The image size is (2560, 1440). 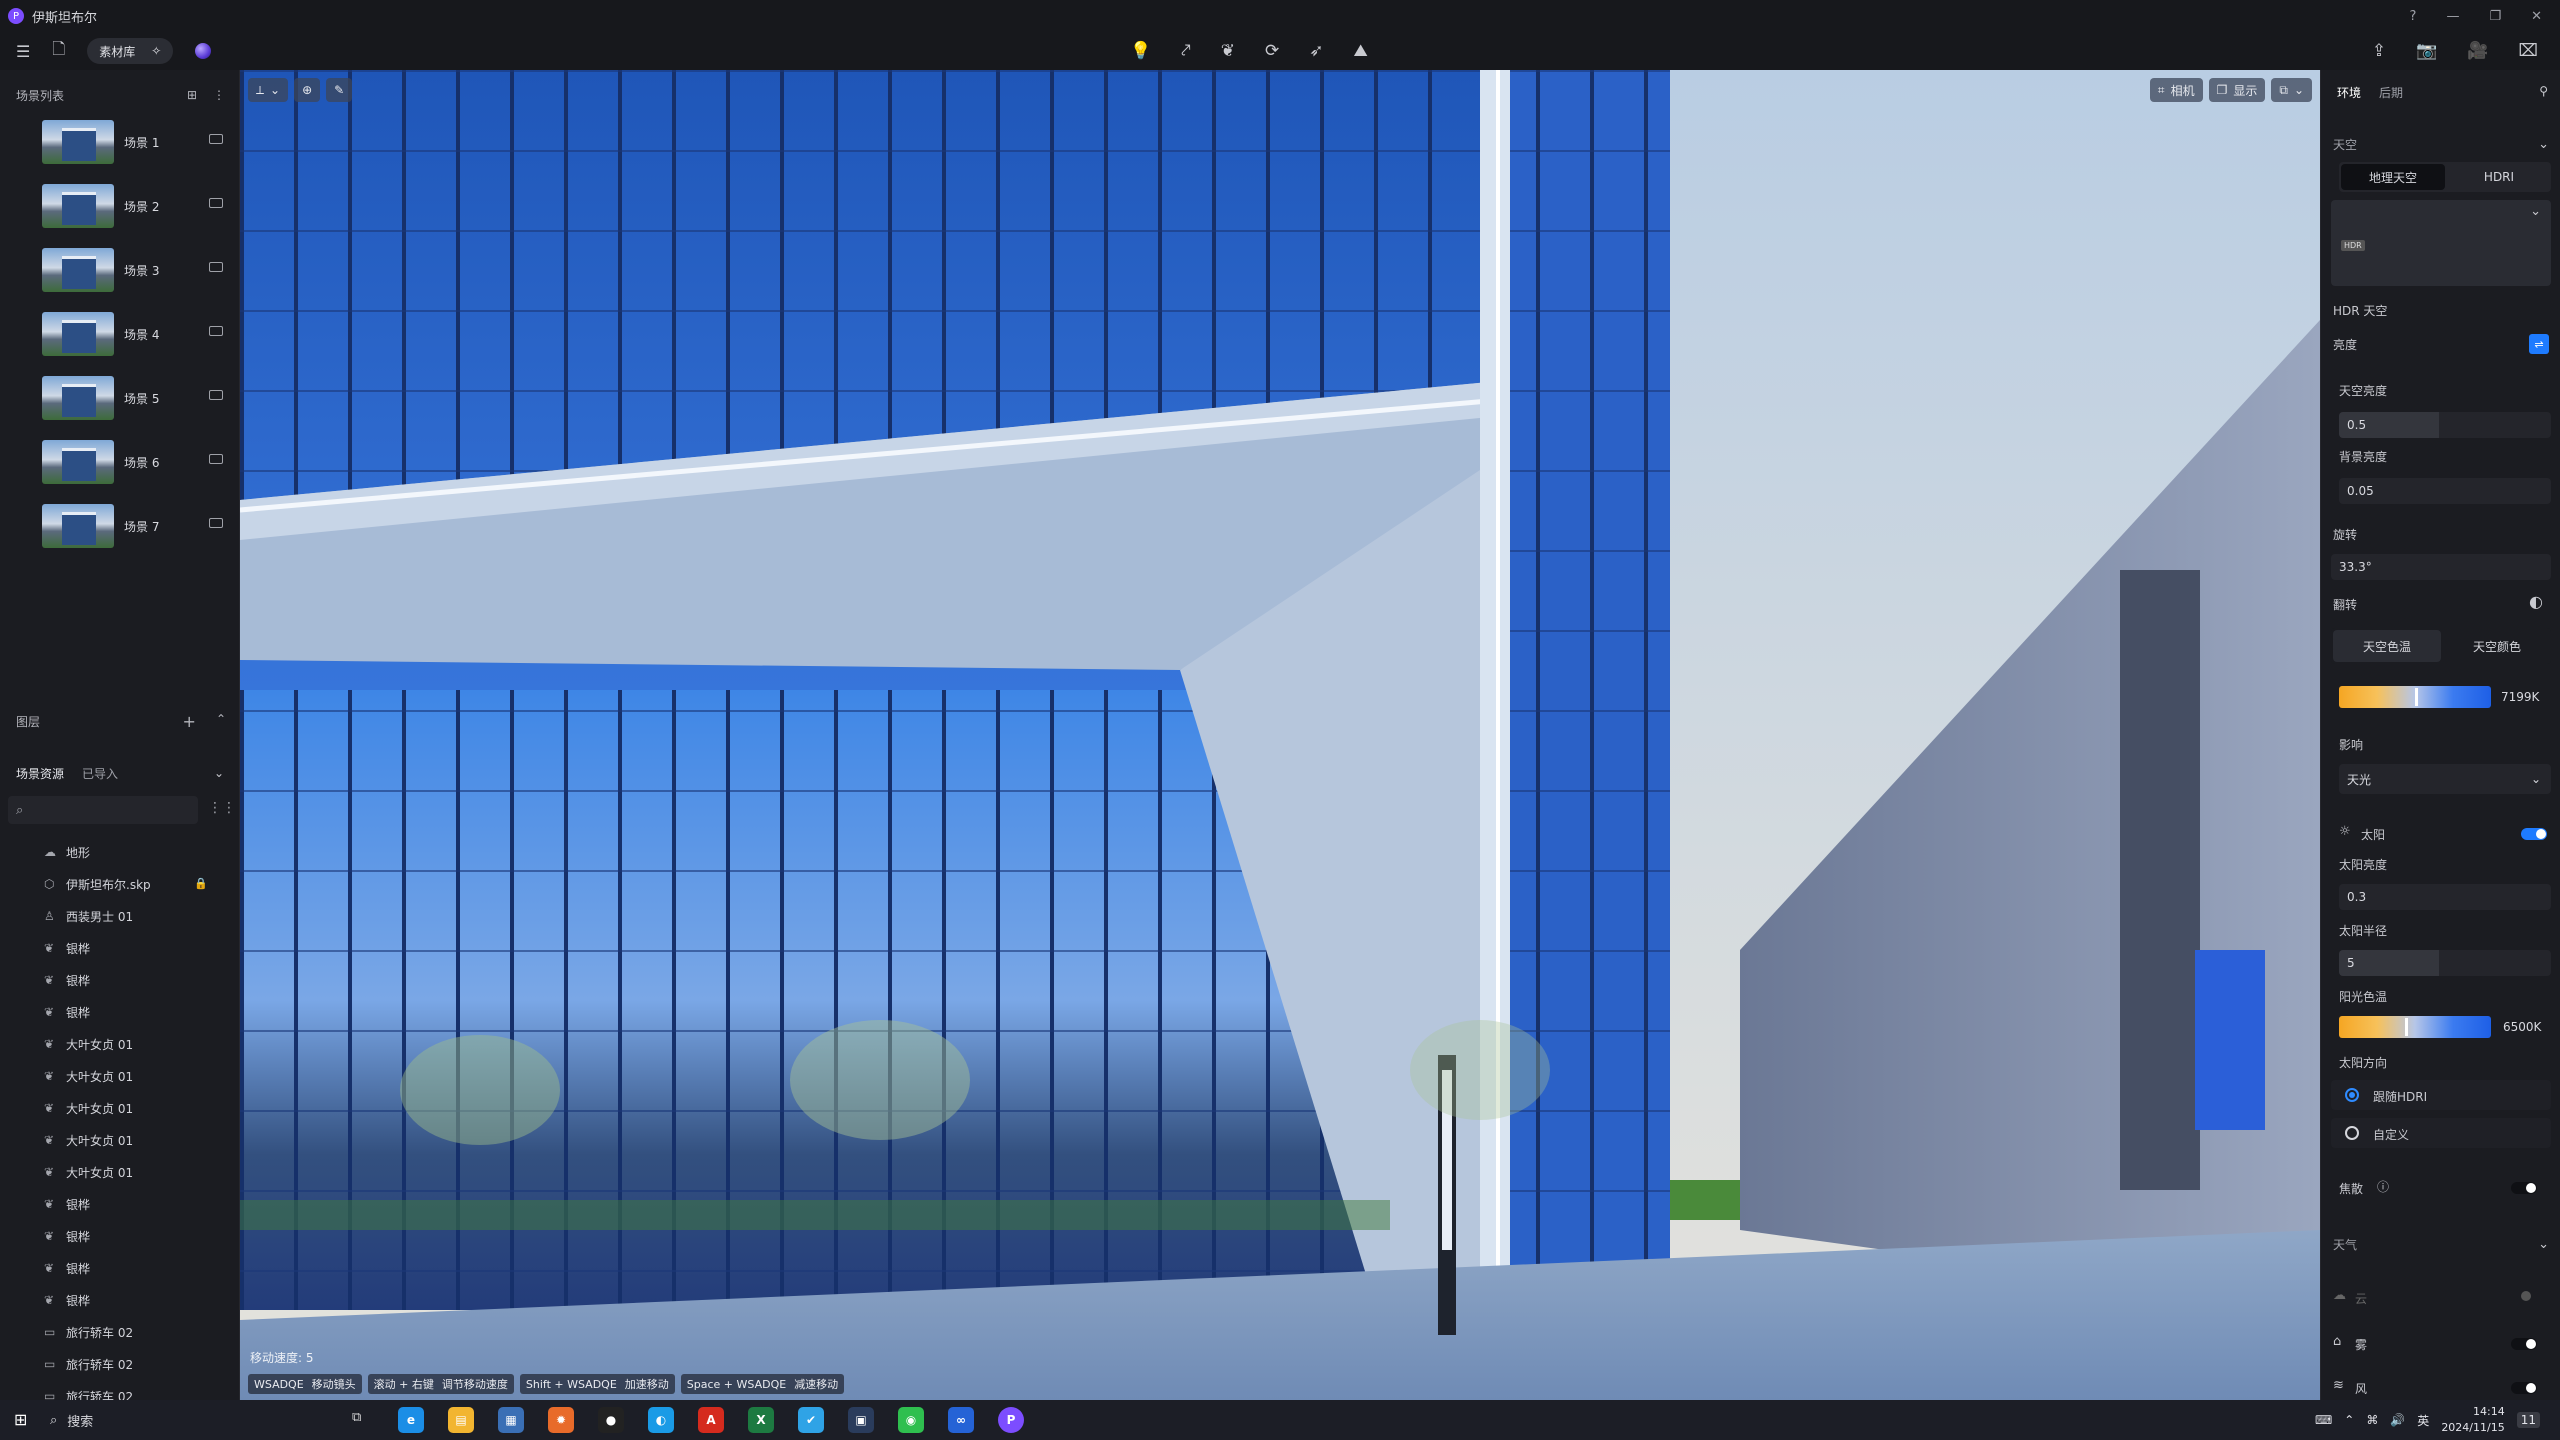 I want to click on notification-badge: 11, so click(x=2528, y=1420).